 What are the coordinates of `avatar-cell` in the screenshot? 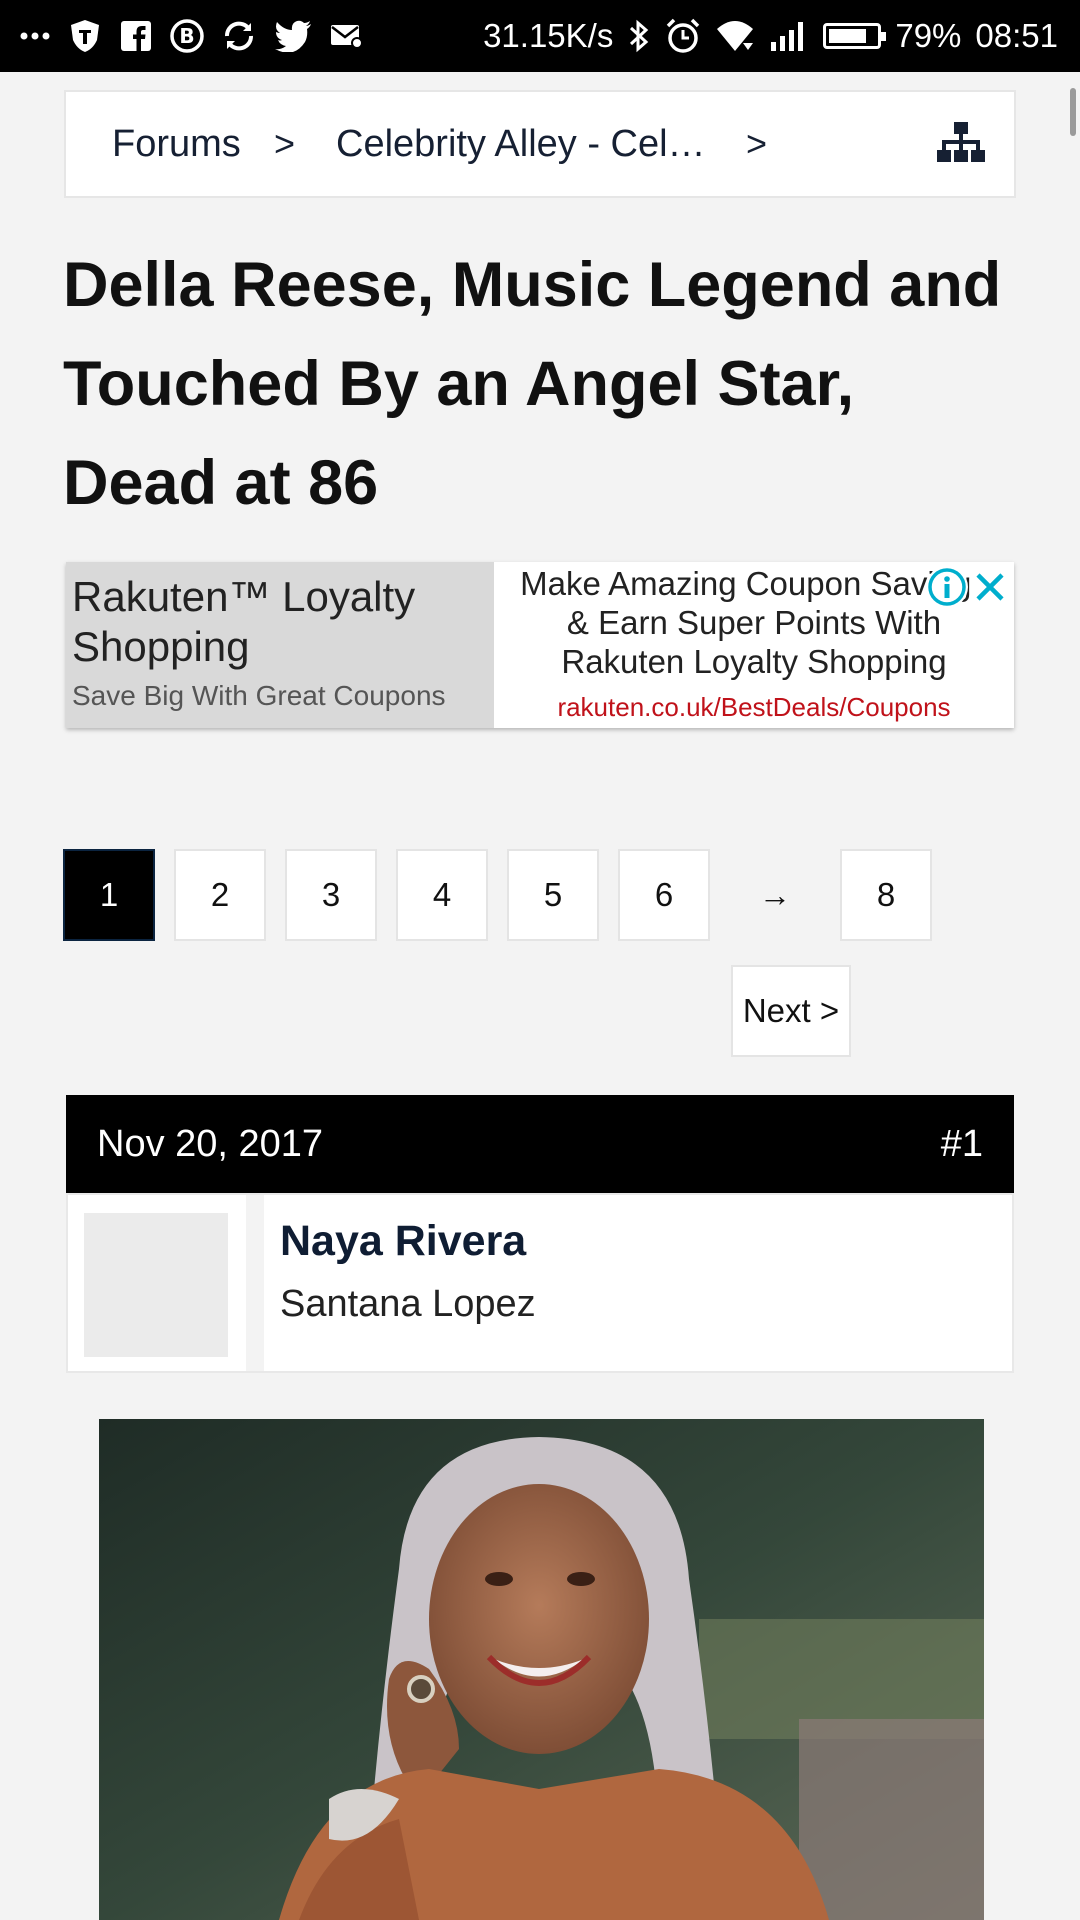 It's located at (166, 1283).